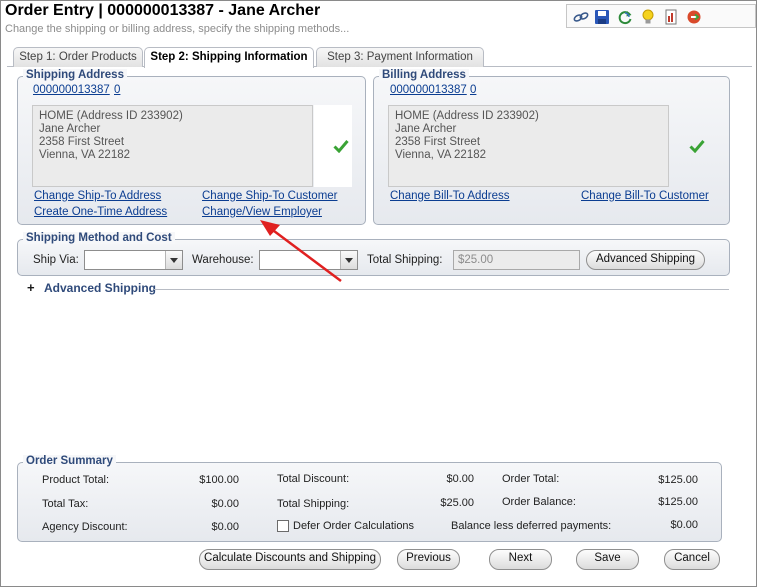 The width and height of the screenshot is (757, 587). What do you see at coordinates (450, 196) in the screenshot?
I see `change-bill-to-address-link: Change Bill-To Address` at bounding box center [450, 196].